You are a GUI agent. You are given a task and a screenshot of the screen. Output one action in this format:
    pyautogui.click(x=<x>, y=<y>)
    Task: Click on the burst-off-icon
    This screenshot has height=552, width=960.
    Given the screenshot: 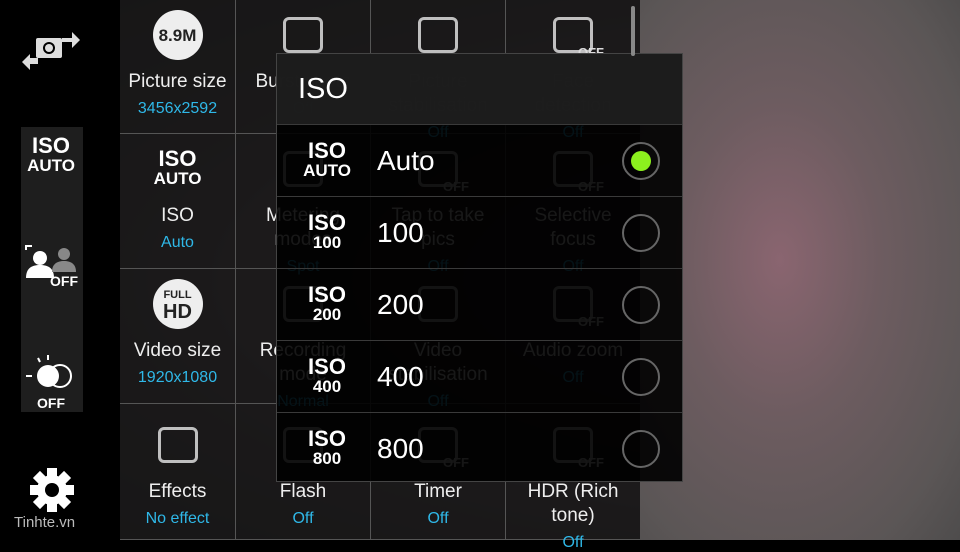 What is the action you would take?
    pyautogui.click(x=303, y=35)
    